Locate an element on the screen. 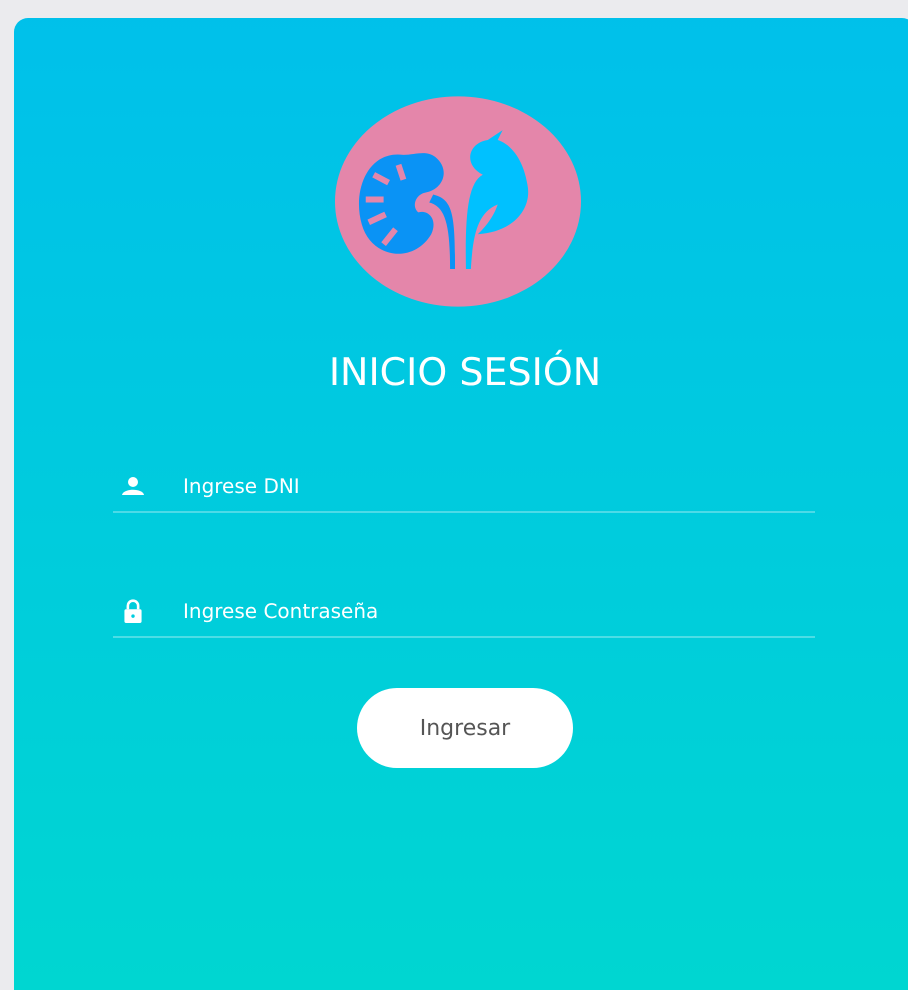  kidney-logo-icon is located at coordinates (458, 202).